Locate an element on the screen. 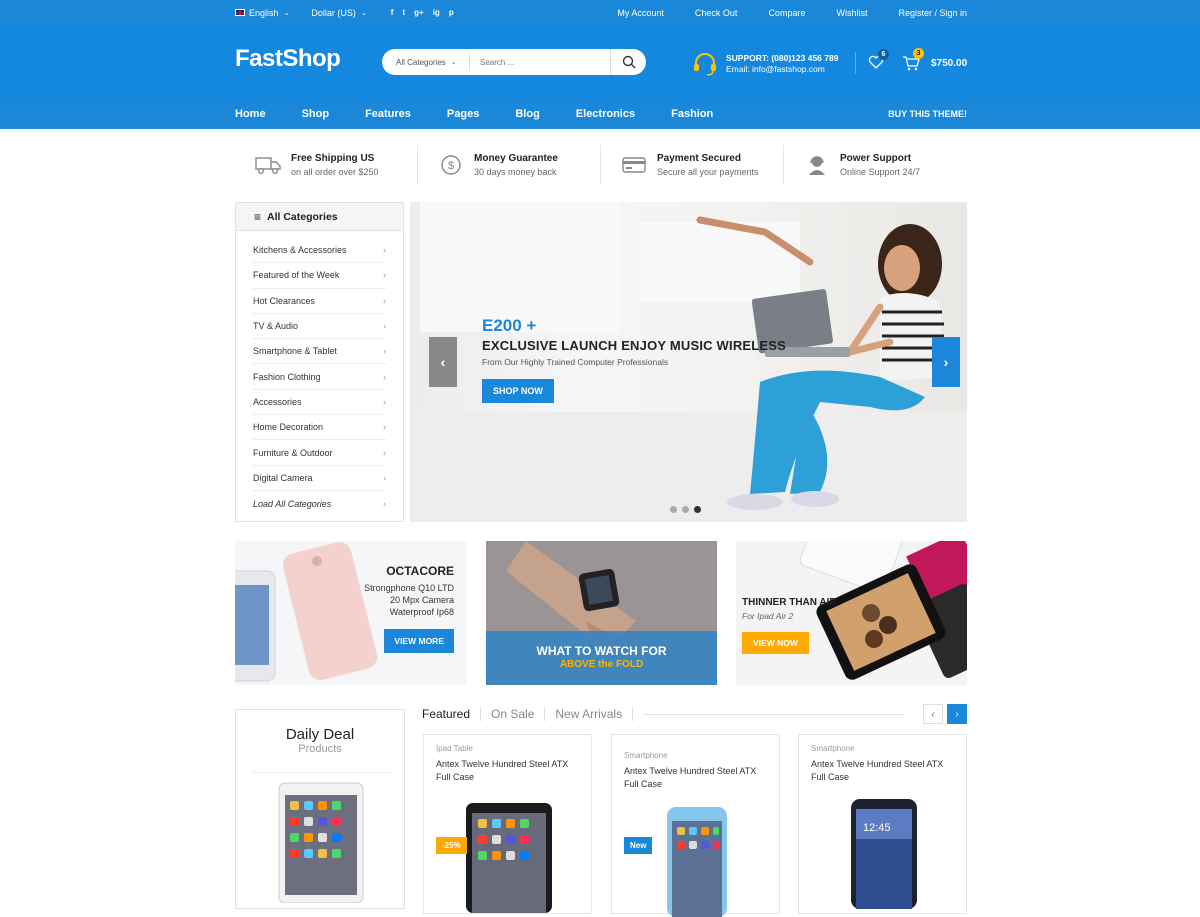  category-item: TV & Audio › is located at coordinates (319, 327).